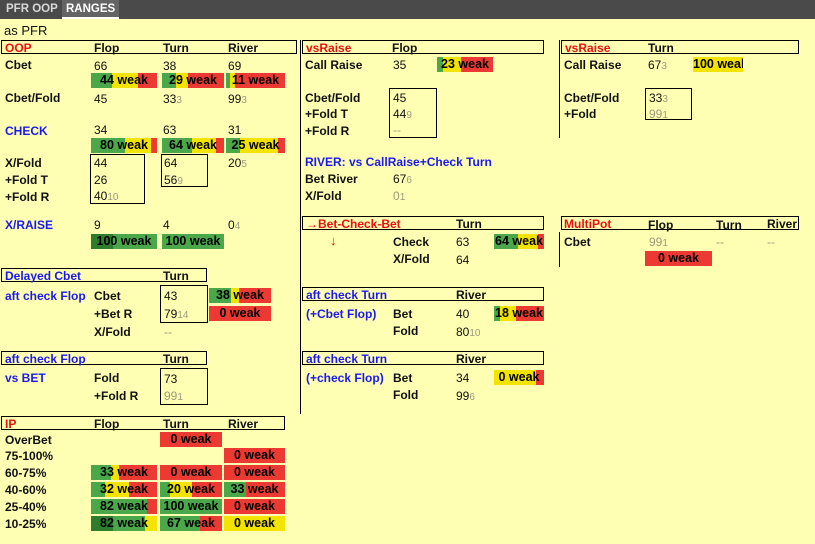  What do you see at coordinates (234, 66) in the screenshot?
I see `cbet-river: 69` at bounding box center [234, 66].